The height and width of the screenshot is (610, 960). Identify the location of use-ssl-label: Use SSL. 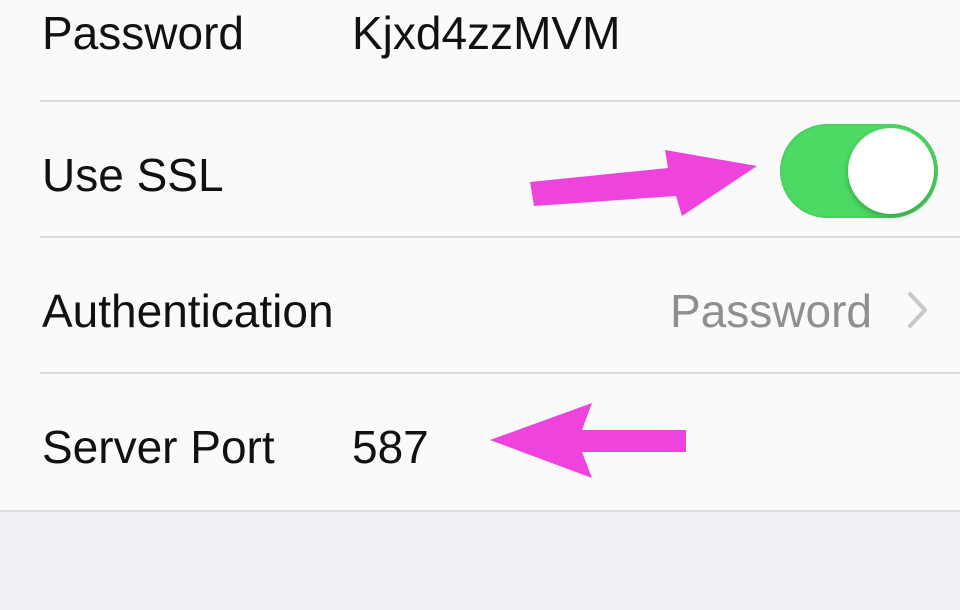
(133, 175).